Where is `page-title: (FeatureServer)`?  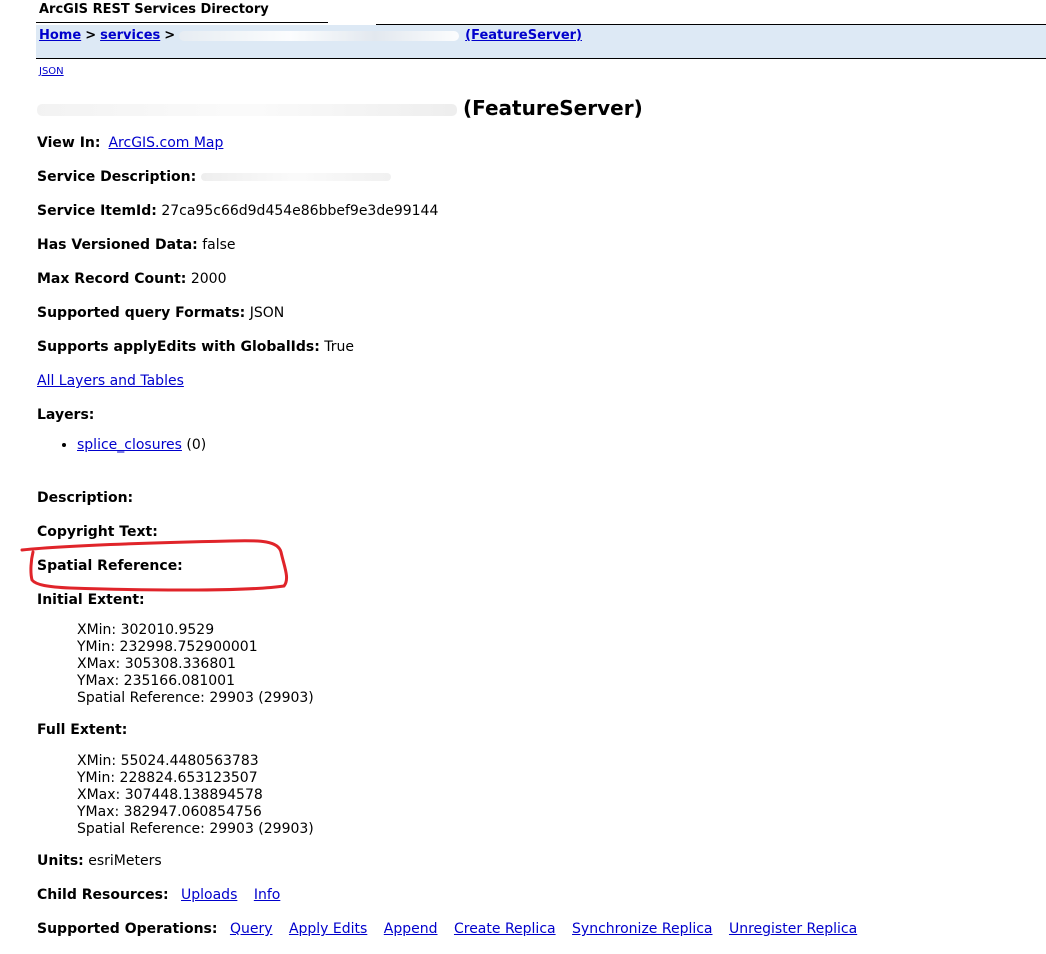 page-title: (FeatureServer) is located at coordinates (340, 108).